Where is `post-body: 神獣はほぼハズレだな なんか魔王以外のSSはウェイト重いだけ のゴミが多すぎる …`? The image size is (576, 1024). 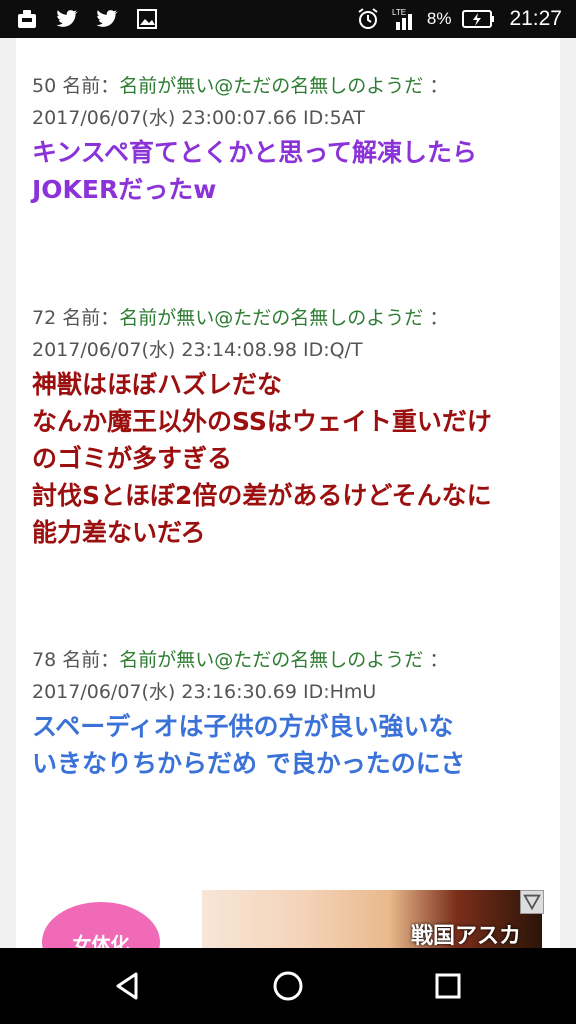 post-body: 神獣はほぼハズレだな なんか魔王以外のSSはウェイト重いだけ のゴミが多すぎる … is located at coordinates (262, 458).